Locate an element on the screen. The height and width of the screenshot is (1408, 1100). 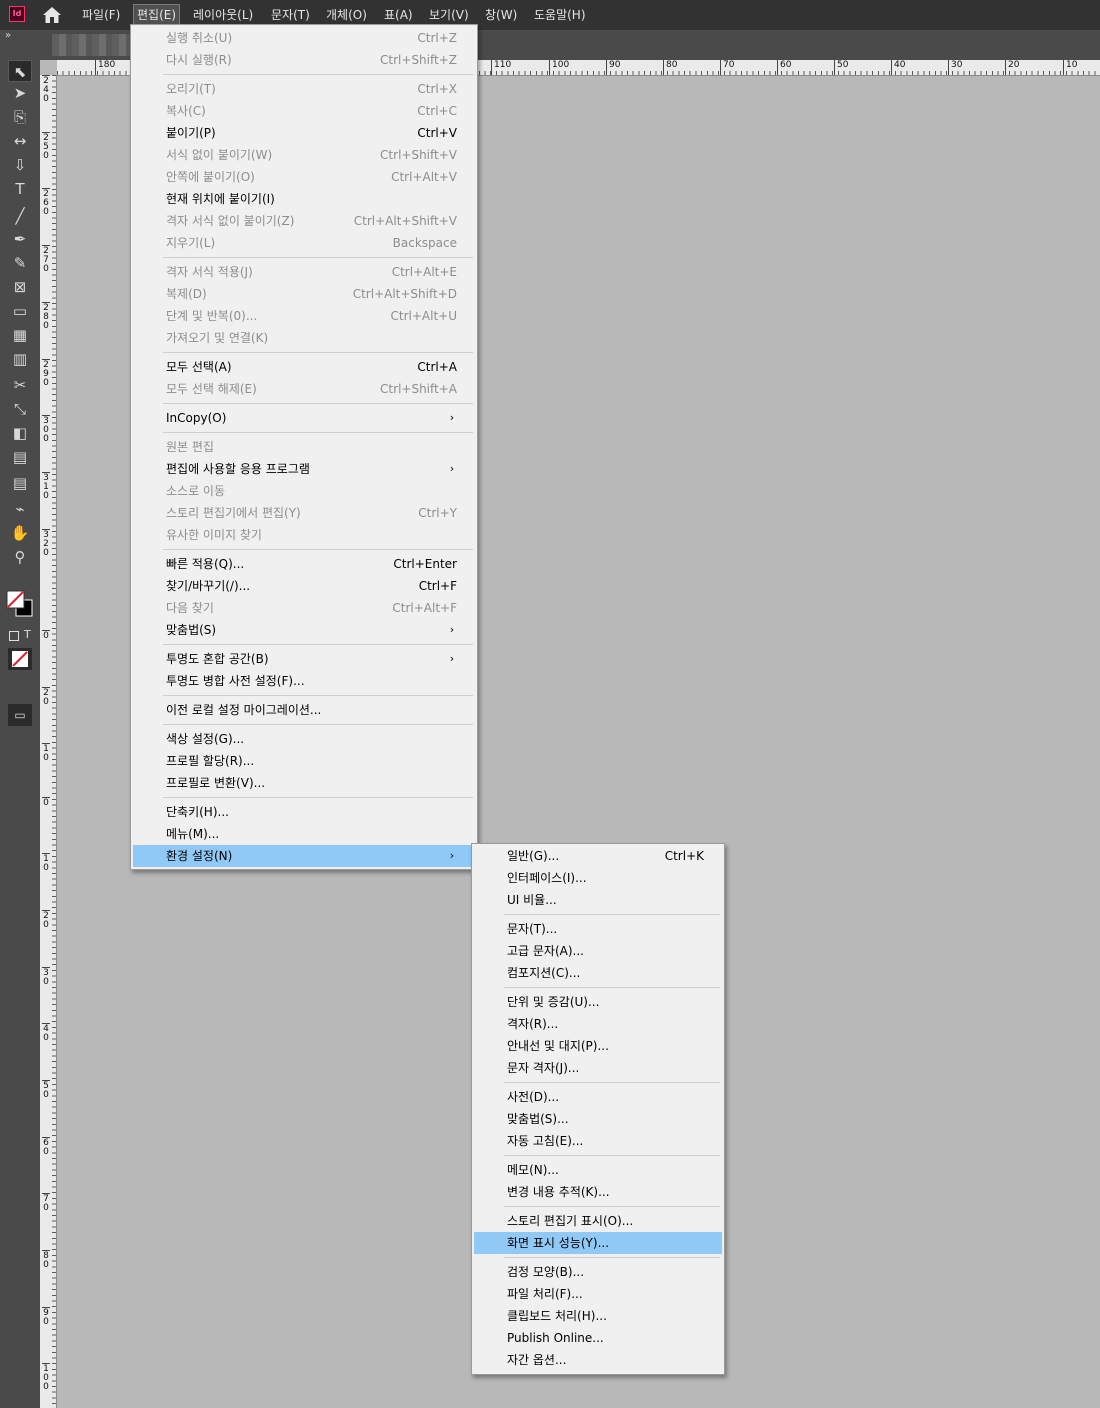
grid-tool-icon: ▥ is located at coordinates (20, 359).